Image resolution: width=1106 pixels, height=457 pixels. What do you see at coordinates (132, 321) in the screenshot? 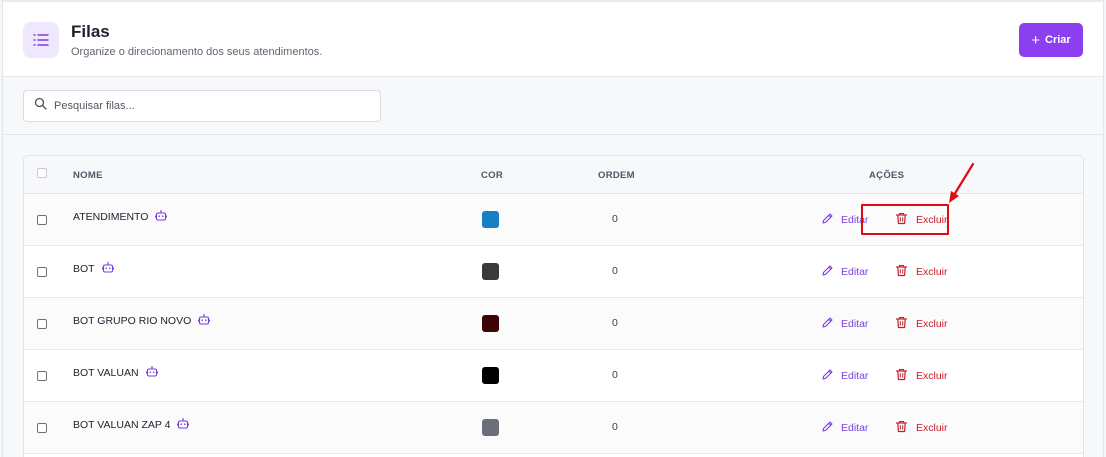
I see `queue-name: BOT GRUPO RIO NOVO` at bounding box center [132, 321].